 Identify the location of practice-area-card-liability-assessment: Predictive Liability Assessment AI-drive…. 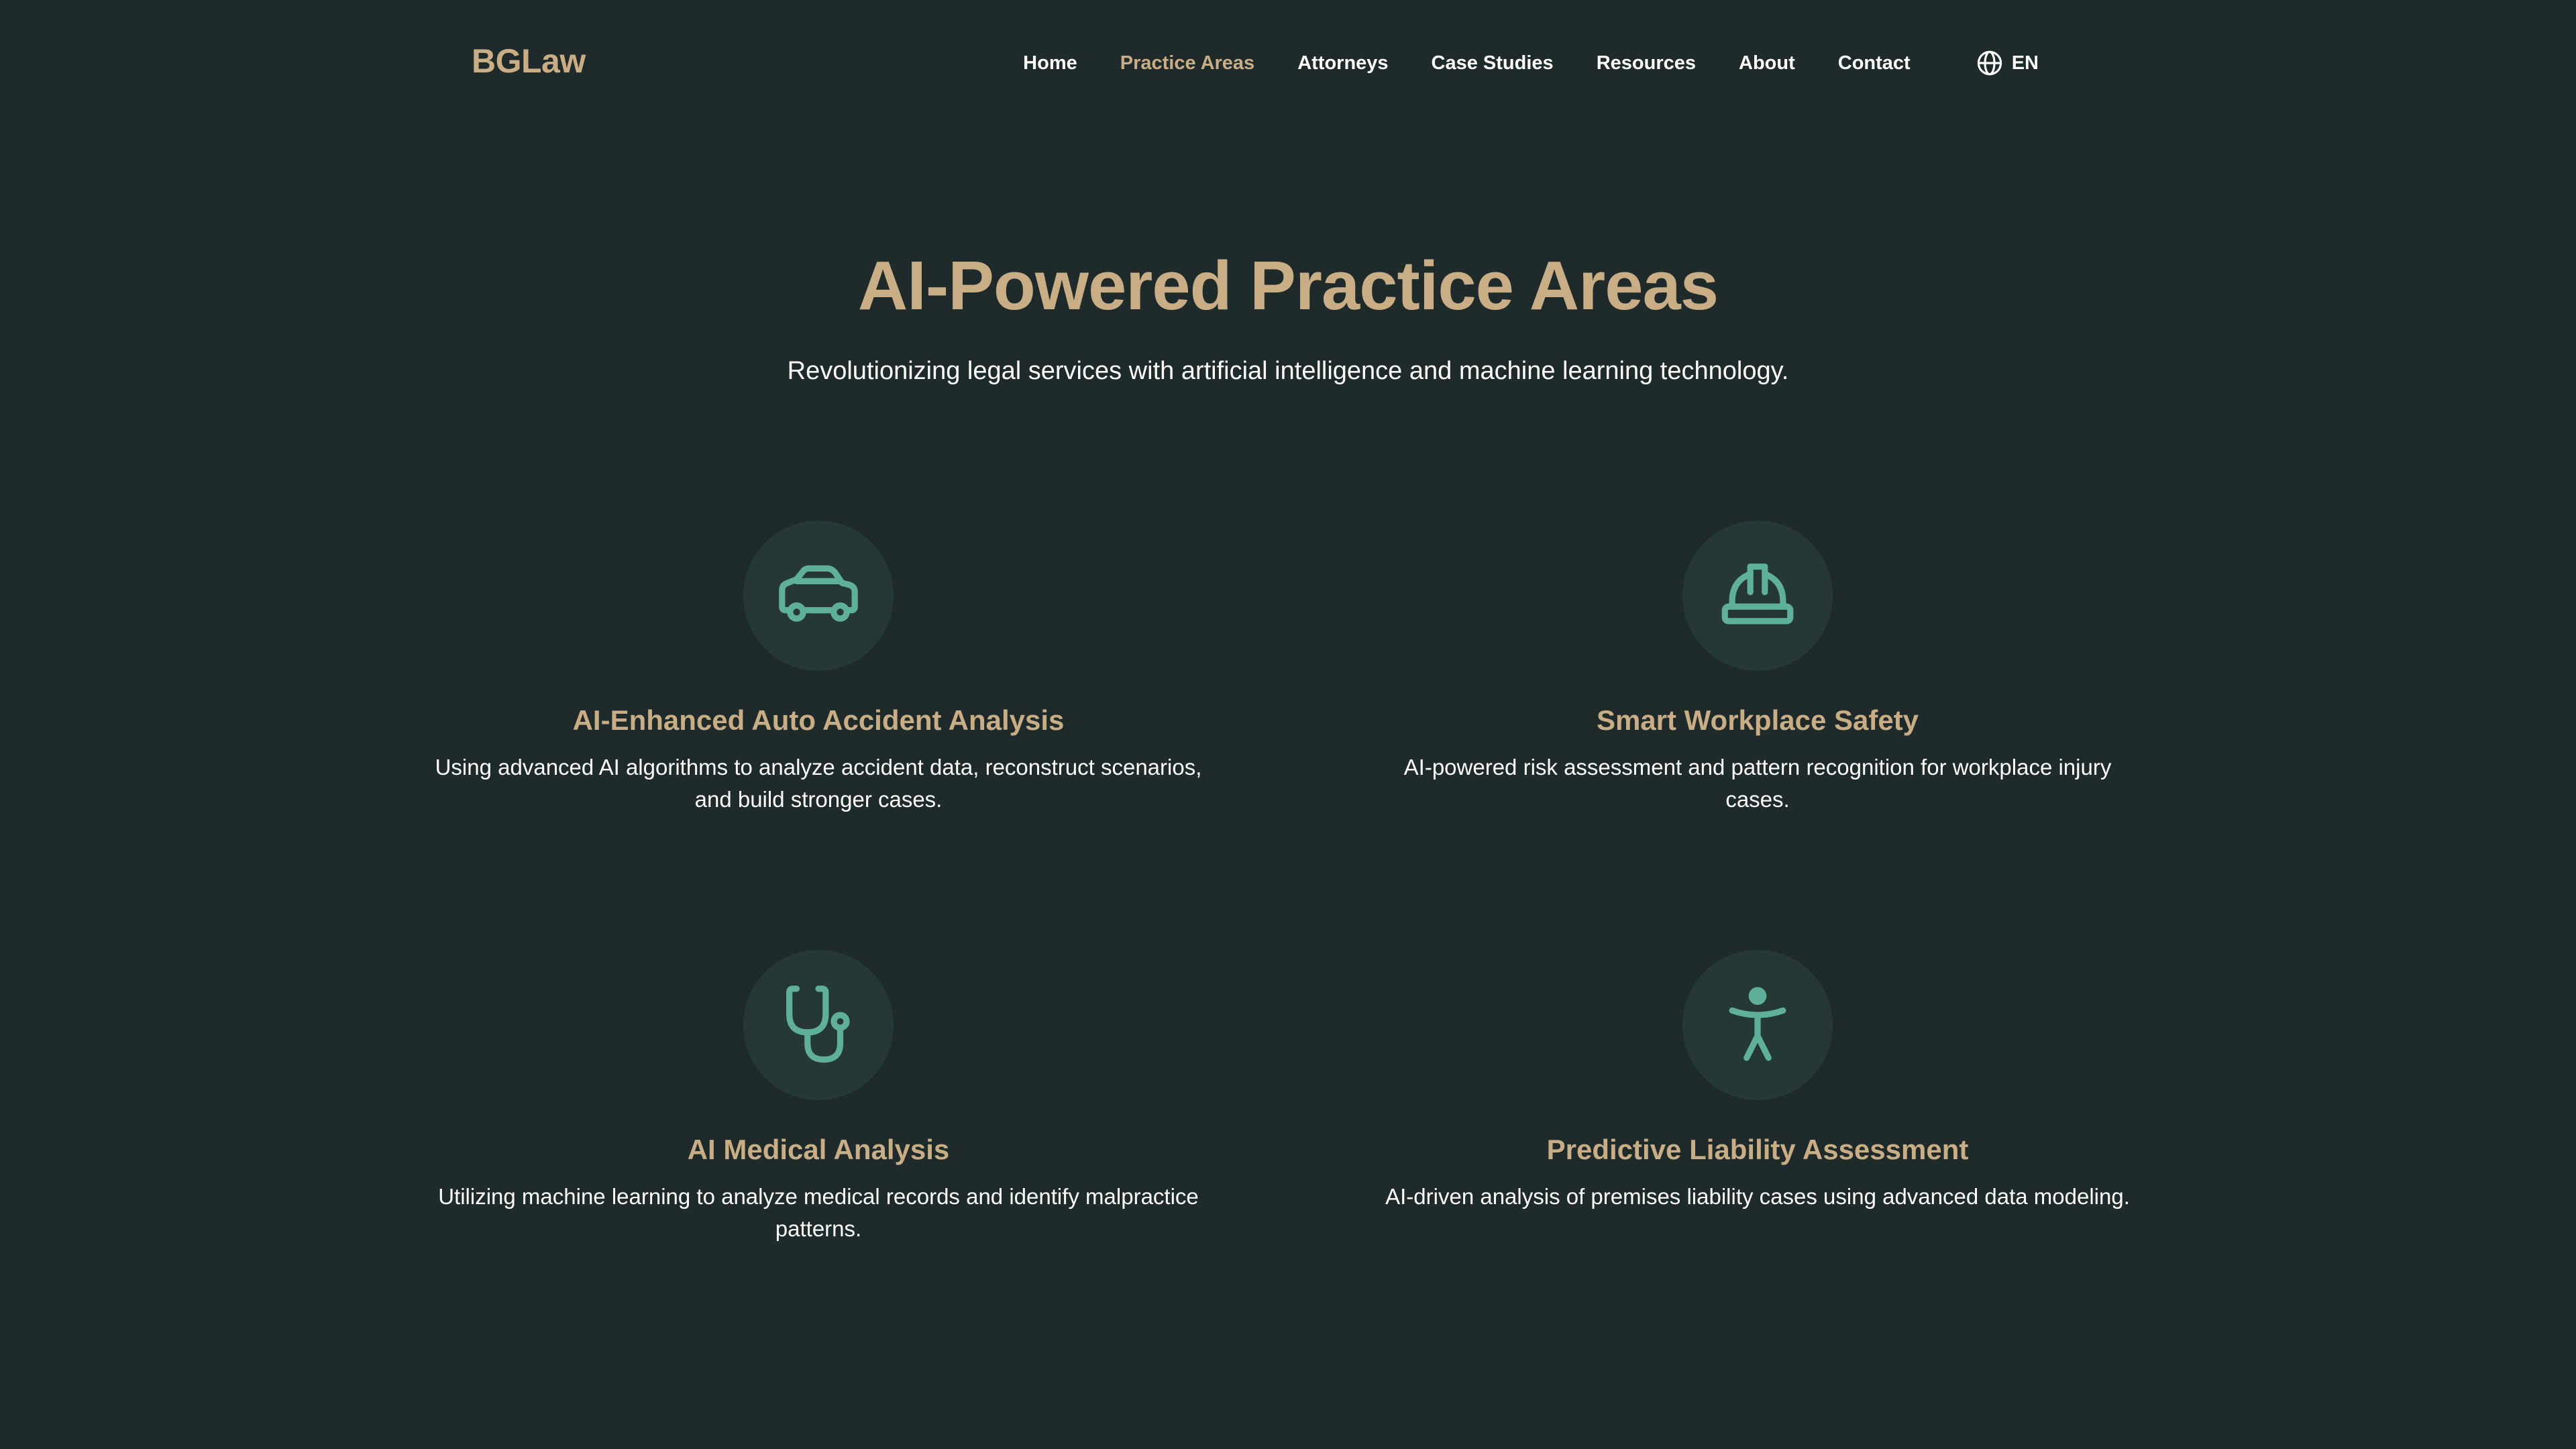
(1757, 1081).